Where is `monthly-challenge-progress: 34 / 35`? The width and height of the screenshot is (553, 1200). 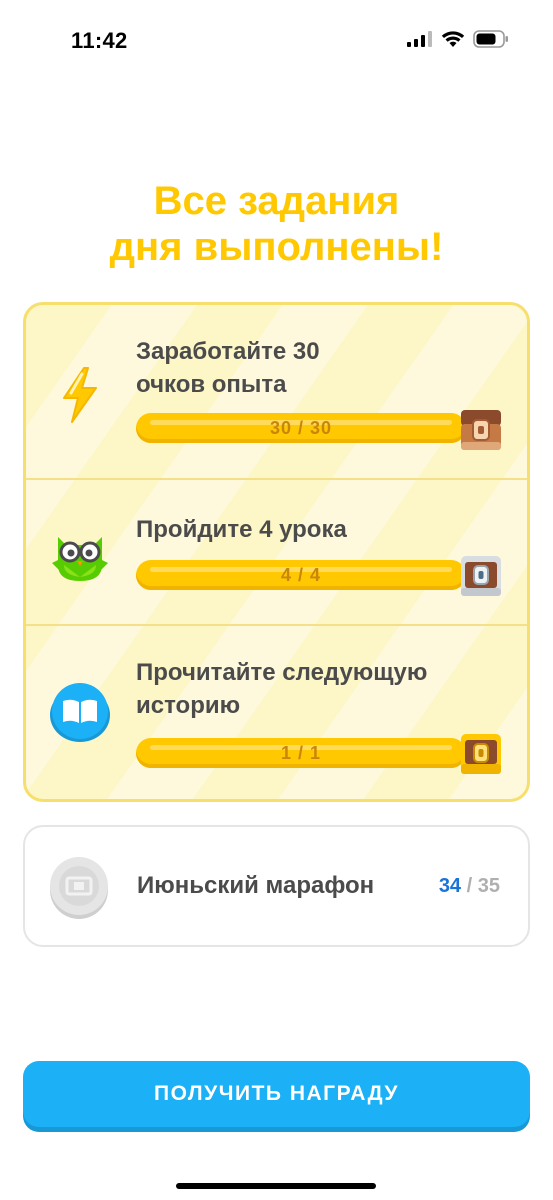 monthly-challenge-progress: 34 / 35 is located at coordinates (469, 886).